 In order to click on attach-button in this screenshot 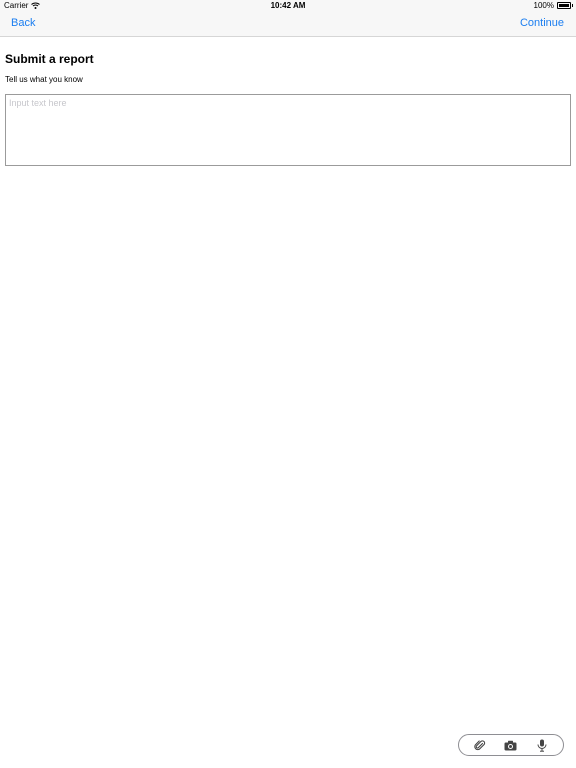, I will do `click(480, 745)`.